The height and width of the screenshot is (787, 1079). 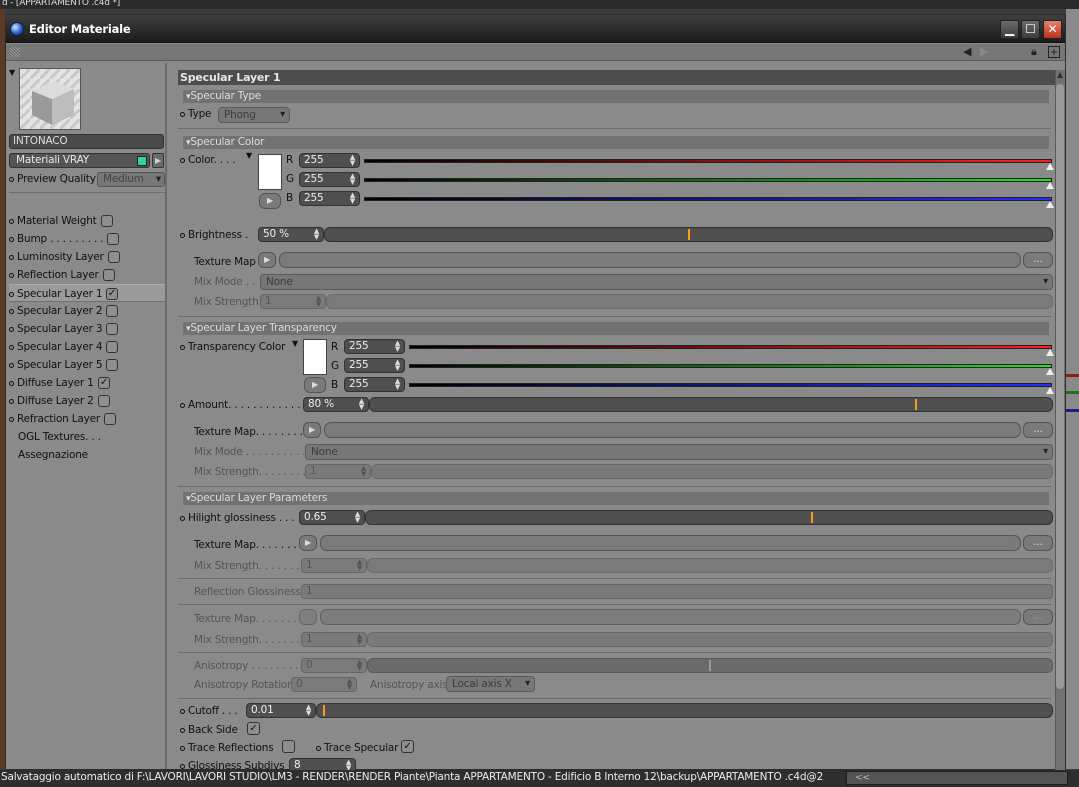 What do you see at coordinates (1054, 52) in the screenshot?
I see `new-window-icon: +` at bounding box center [1054, 52].